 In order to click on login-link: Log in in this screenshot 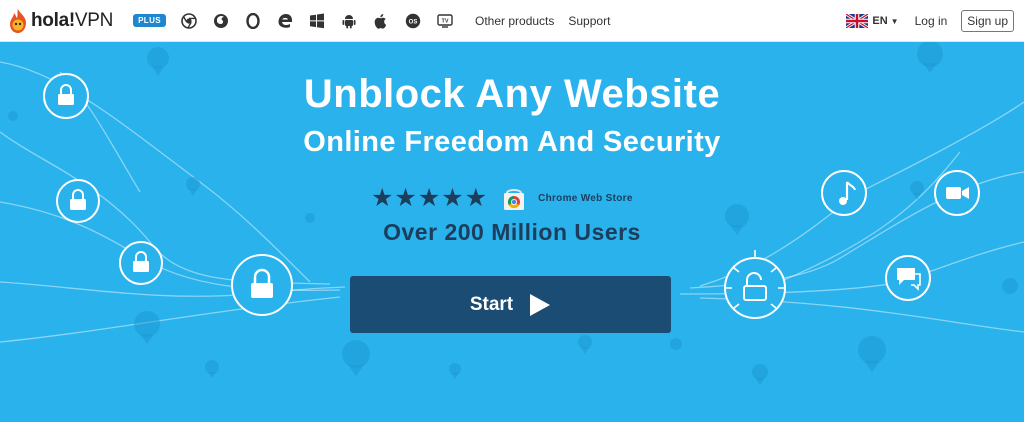, I will do `click(931, 21)`.